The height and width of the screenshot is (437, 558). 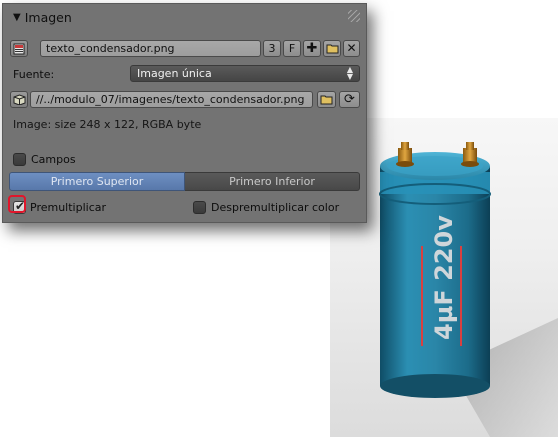 What do you see at coordinates (34, 74) in the screenshot?
I see `source-label: Fuente:` at bounding box center [34, 74].